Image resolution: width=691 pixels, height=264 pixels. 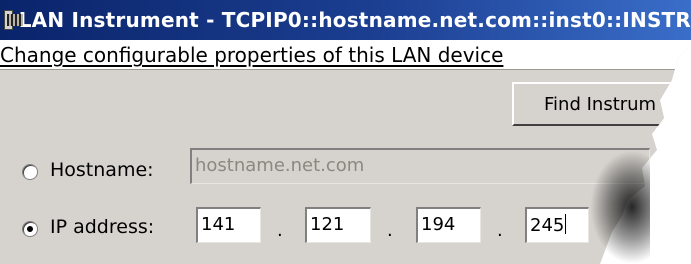 I want to click on hostname-field: hostname.net.com, so click(x=420, y=166).